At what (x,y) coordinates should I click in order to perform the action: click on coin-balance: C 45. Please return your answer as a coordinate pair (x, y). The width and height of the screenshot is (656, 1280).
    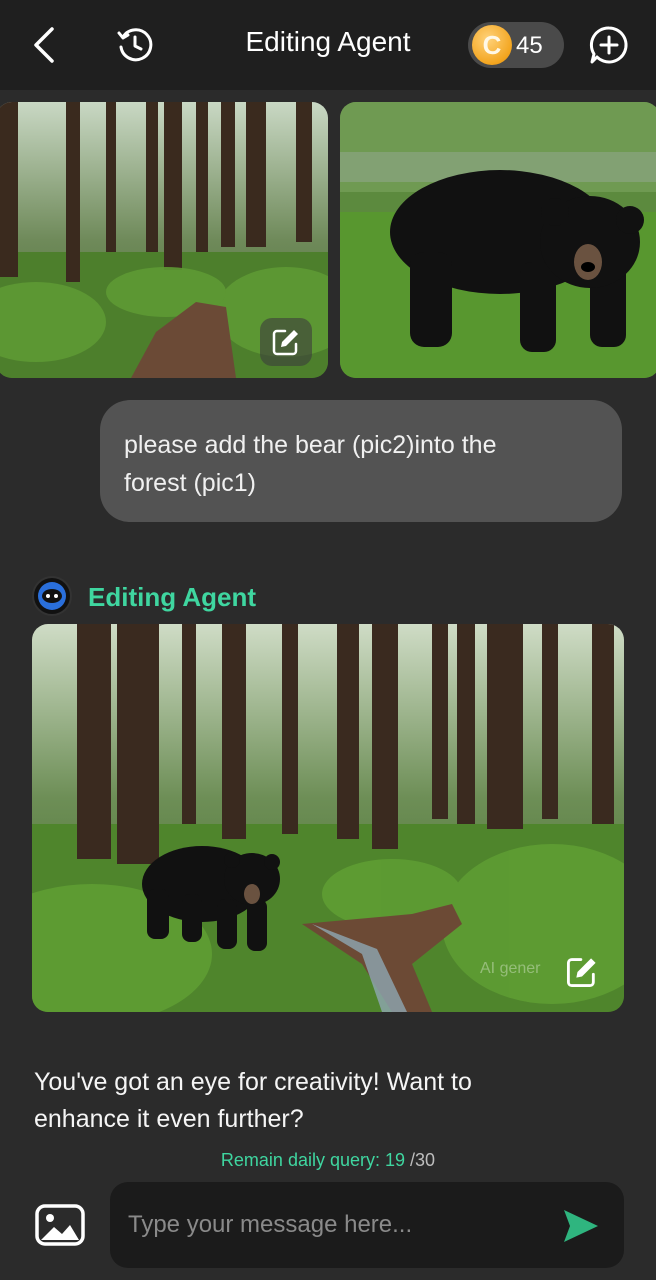
    Looking at the image, I should click on (516, 45).